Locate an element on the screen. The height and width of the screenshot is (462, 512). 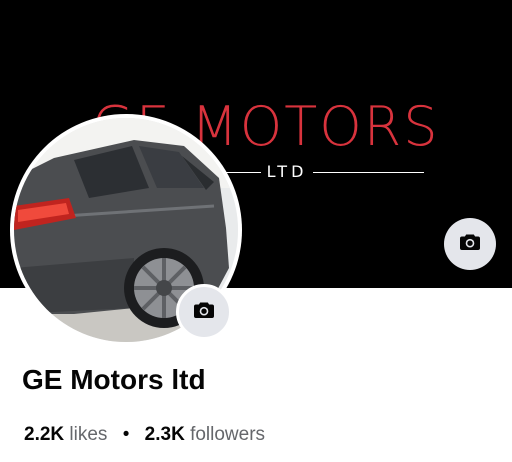
followers-label: followers is located at coordinates (227, 434).